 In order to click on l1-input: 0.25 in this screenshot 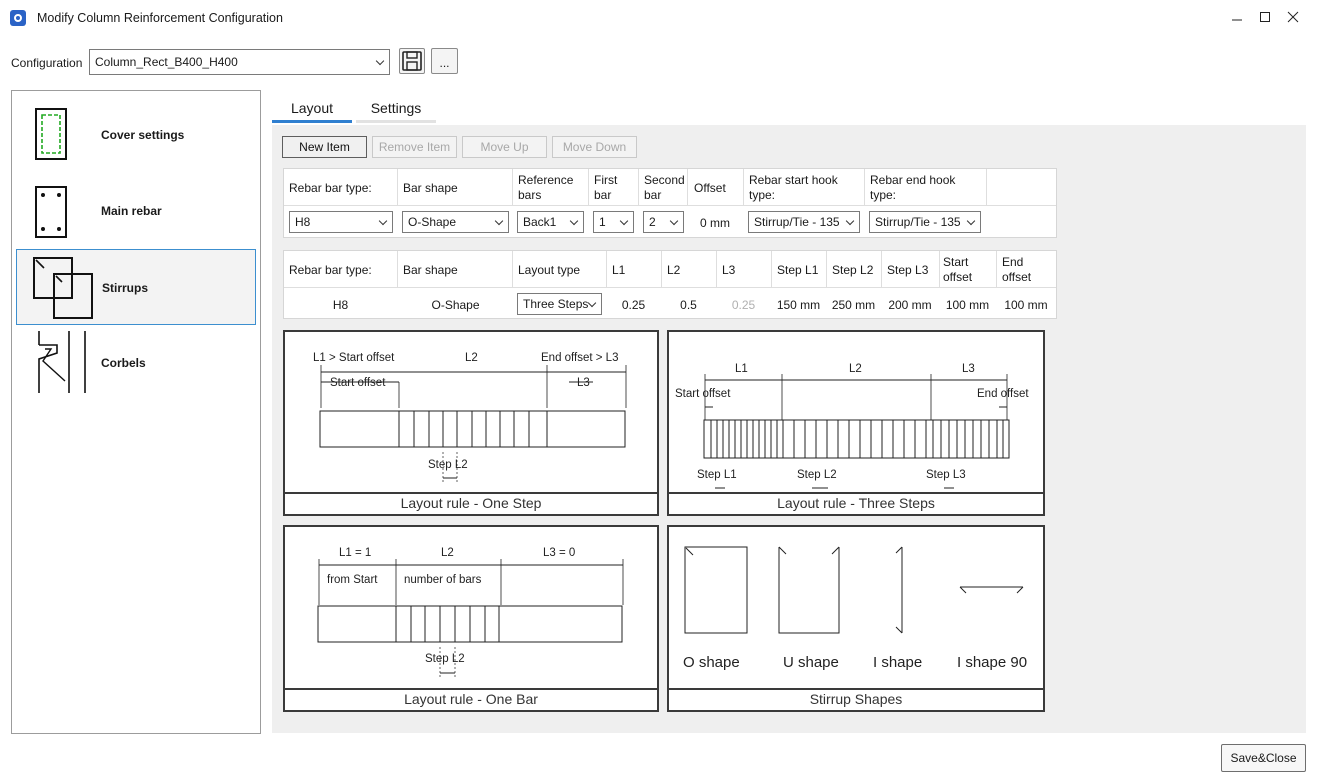, I will do `click(633, 305)`.